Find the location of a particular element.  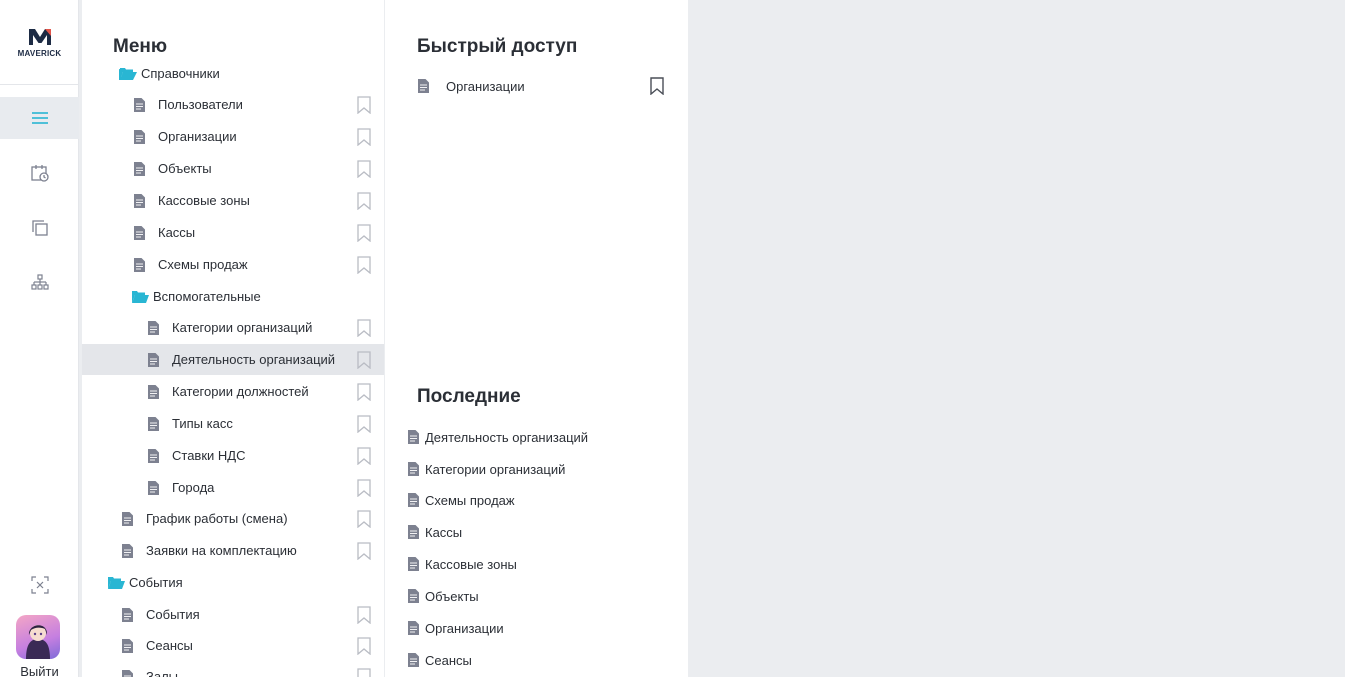

menu-item-cities: Города is located at coordinates (233, 487).